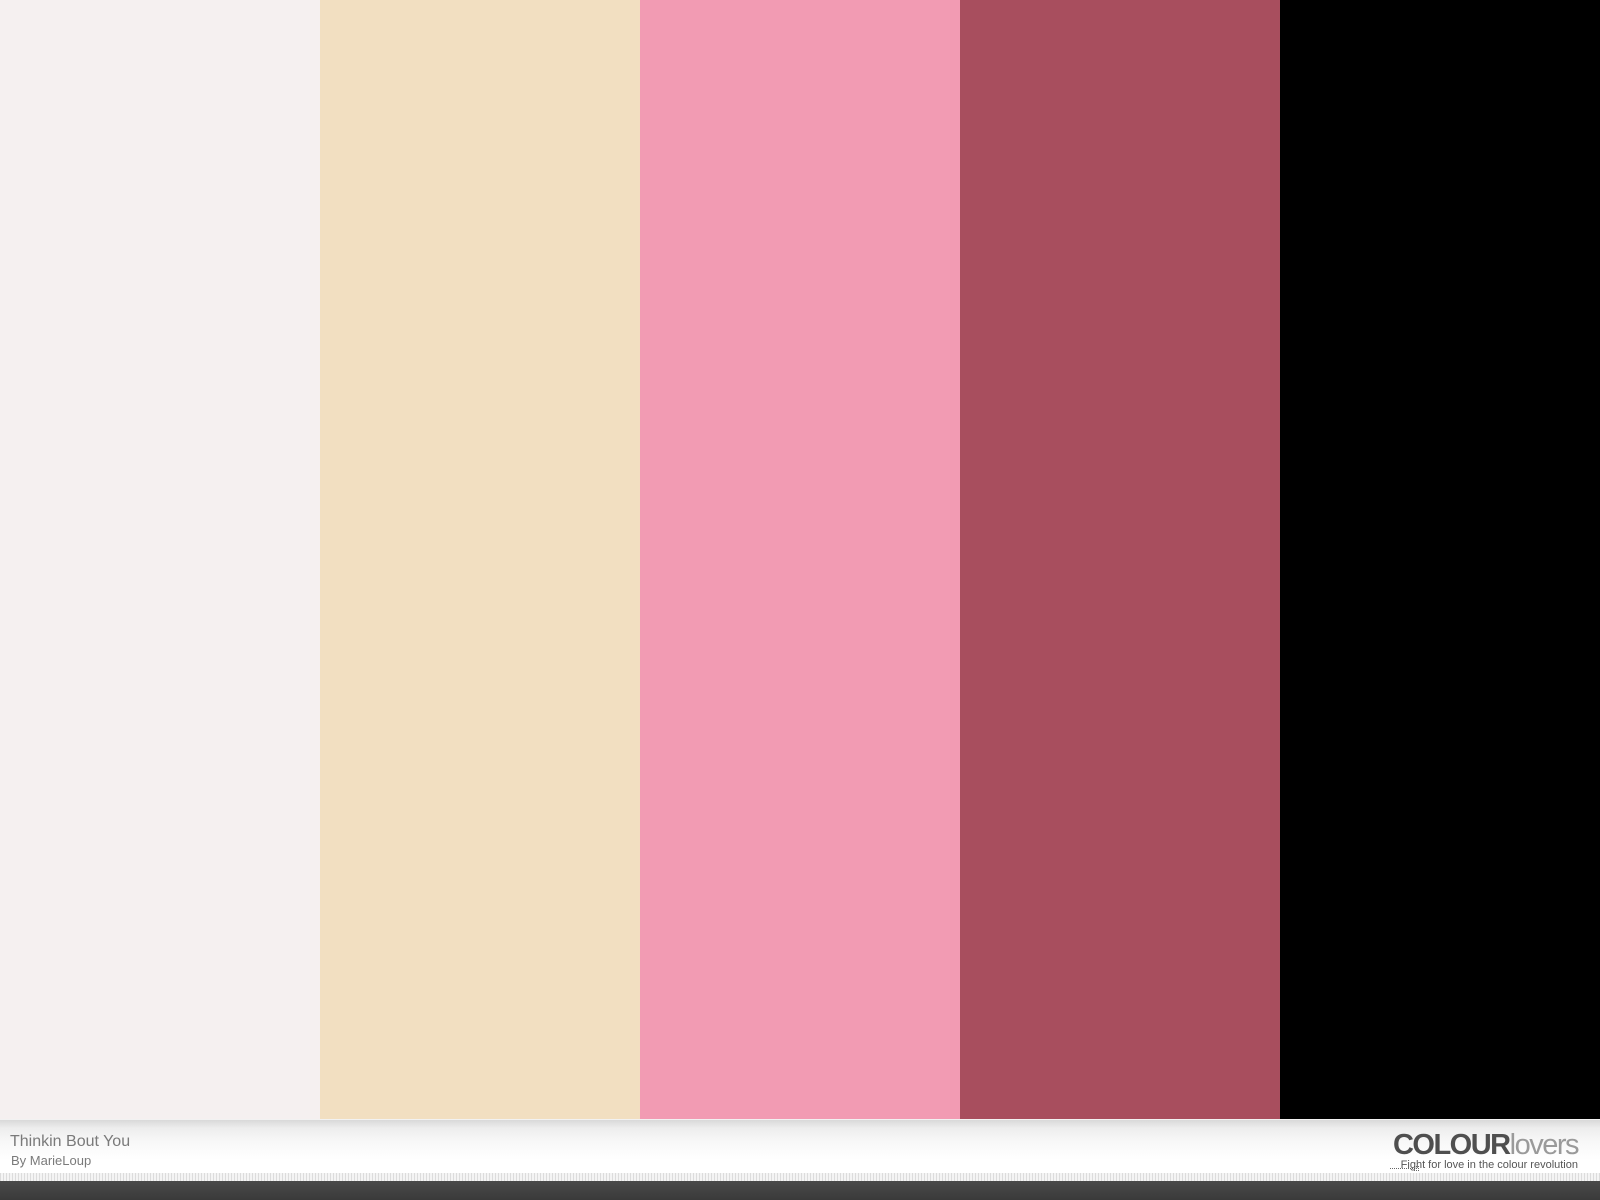 This screenshot has width=1600, height=1200. I want to click on palette-author: By MarieLoup, so click(51, 1160).